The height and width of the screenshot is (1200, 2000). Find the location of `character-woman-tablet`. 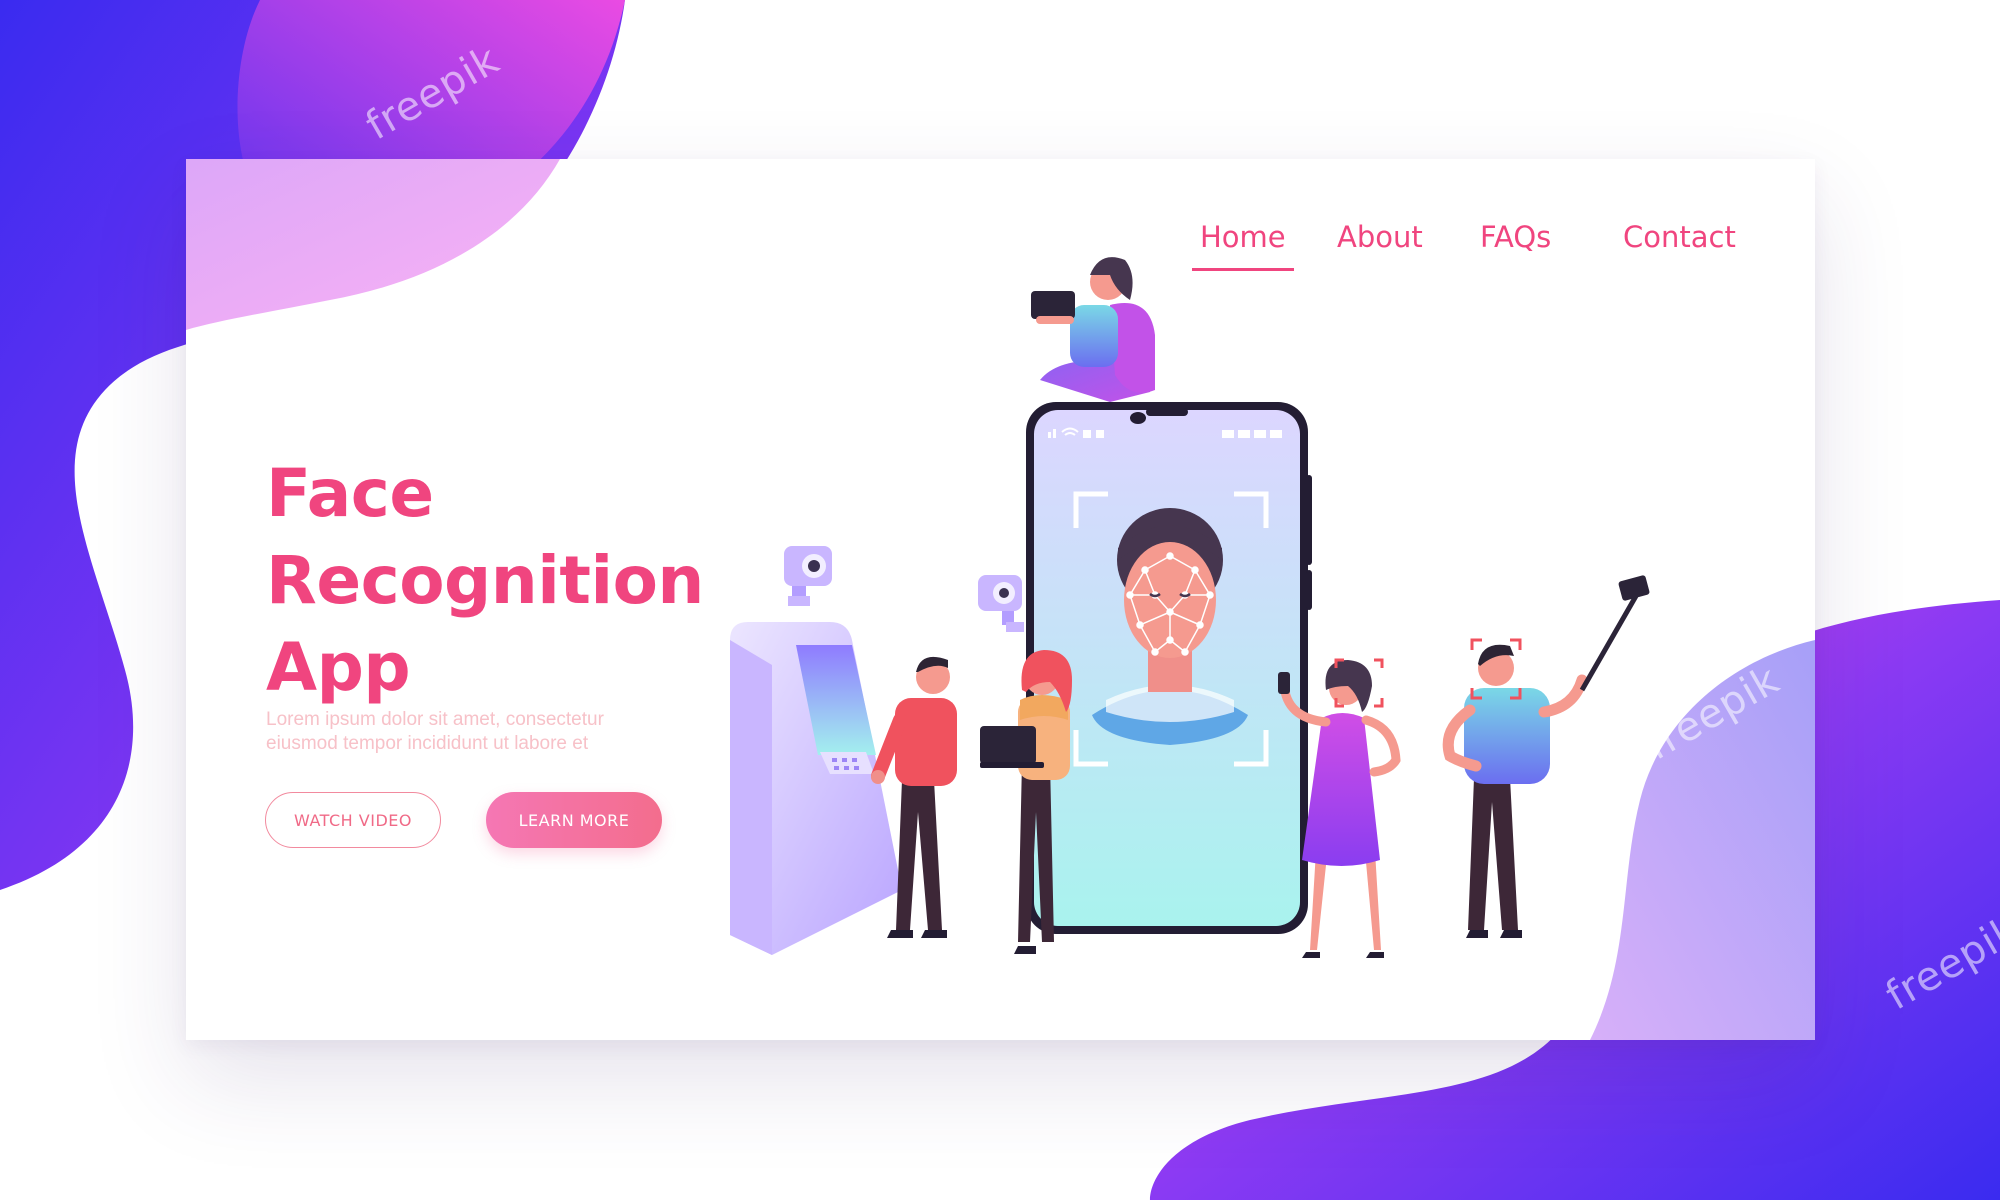

character-woman-tablet is located at coordinates (1093, 340).